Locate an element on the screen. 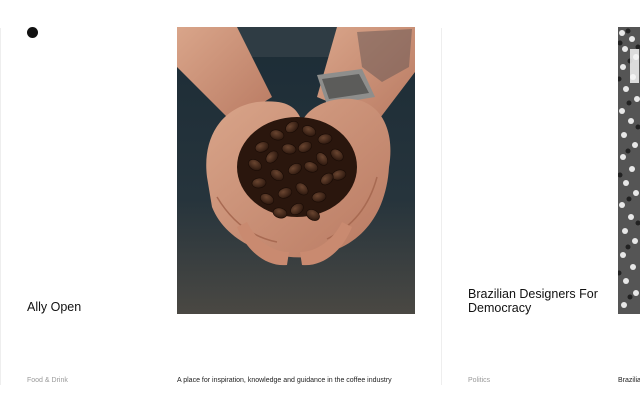  project-title-line-2: Democracy is located at coordinates (499, 308).